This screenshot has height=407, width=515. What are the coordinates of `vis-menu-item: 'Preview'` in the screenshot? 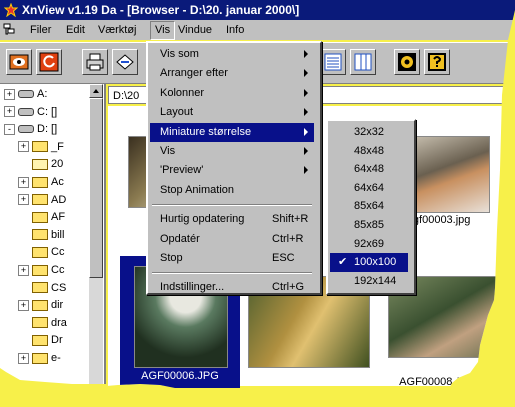 It's located at (232, 170).